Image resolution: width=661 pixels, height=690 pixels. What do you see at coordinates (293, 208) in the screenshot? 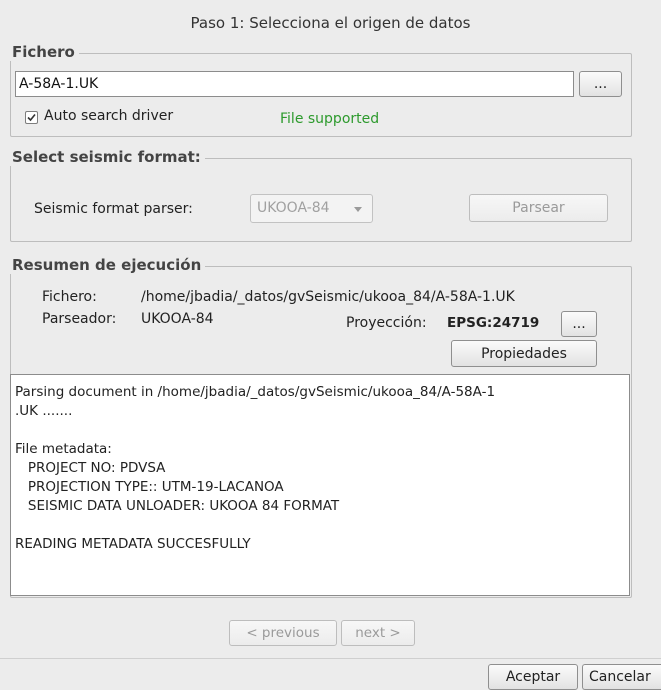
I see `parser-select-value: UKOOA-84` at bounding box center [293, 208].